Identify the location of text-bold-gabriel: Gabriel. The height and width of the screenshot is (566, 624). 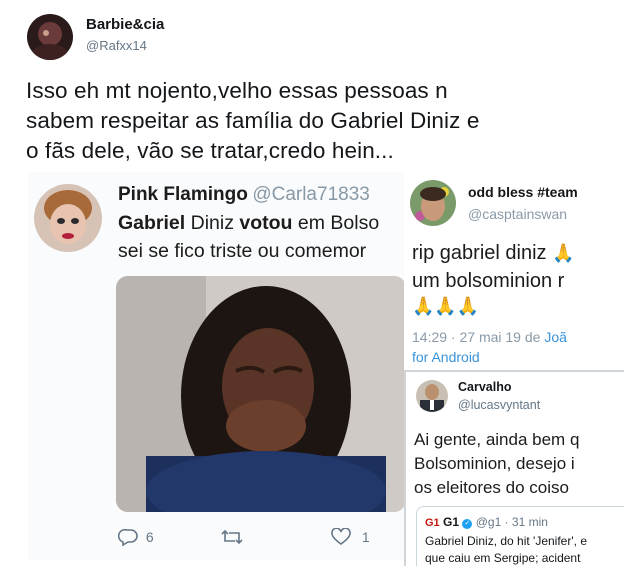
(152, 223).